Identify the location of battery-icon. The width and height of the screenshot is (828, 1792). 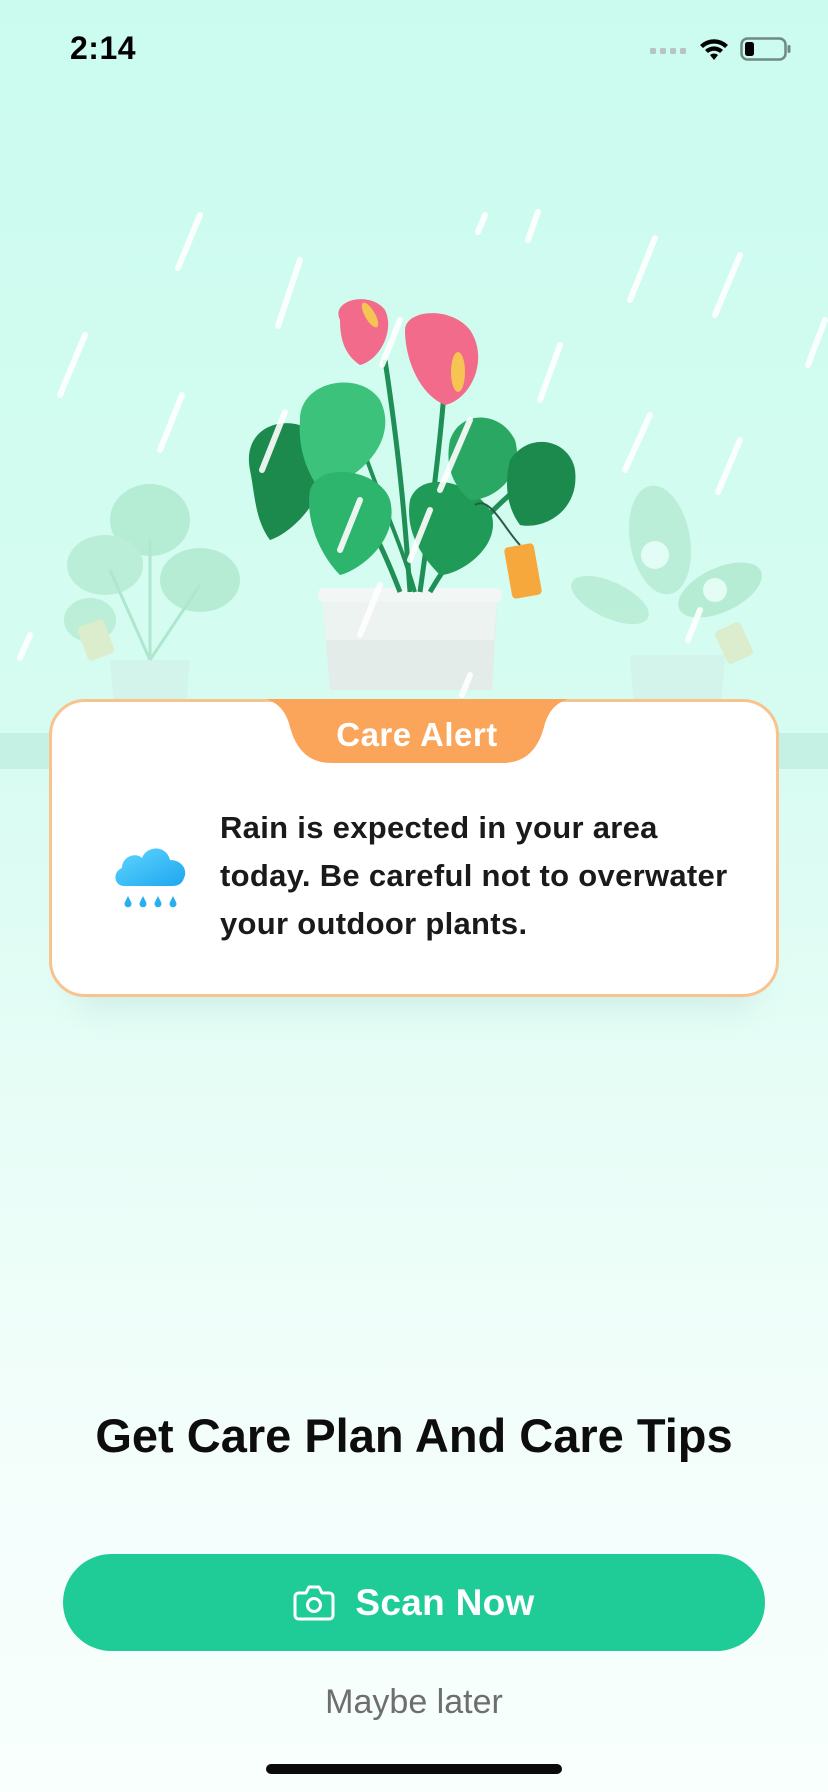
(765, 49).